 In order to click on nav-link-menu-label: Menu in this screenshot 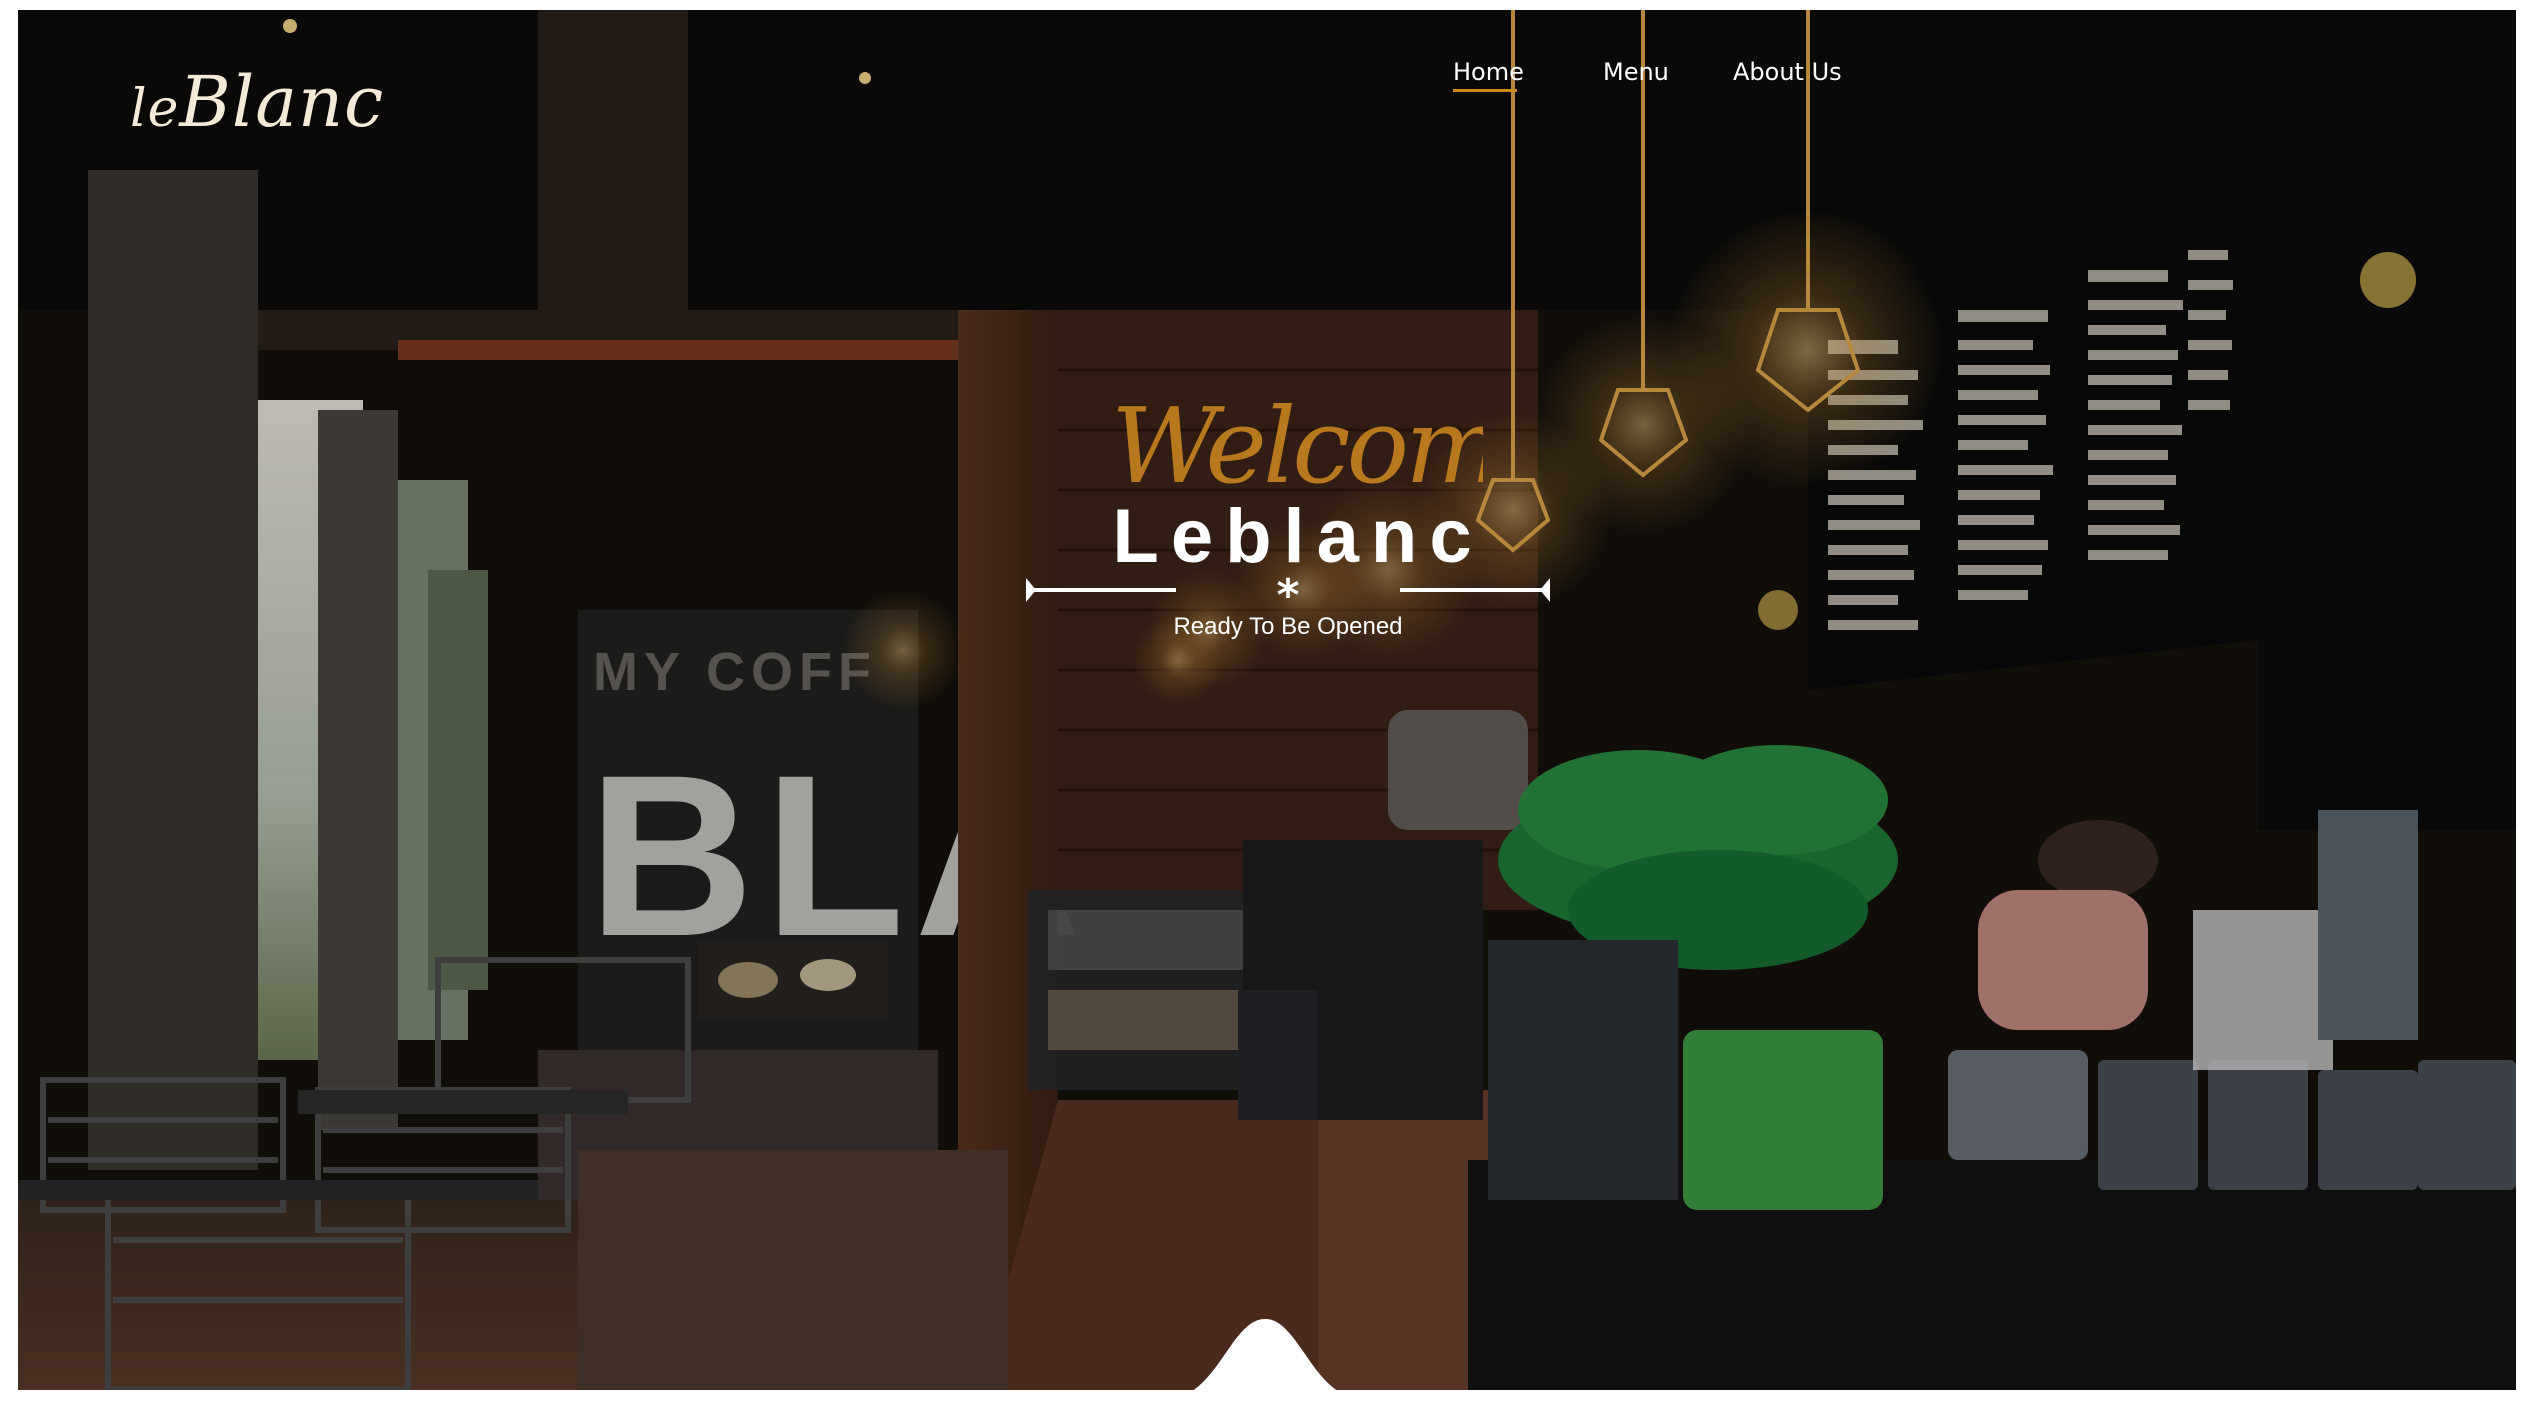, I will do `click(1636, 72)`.